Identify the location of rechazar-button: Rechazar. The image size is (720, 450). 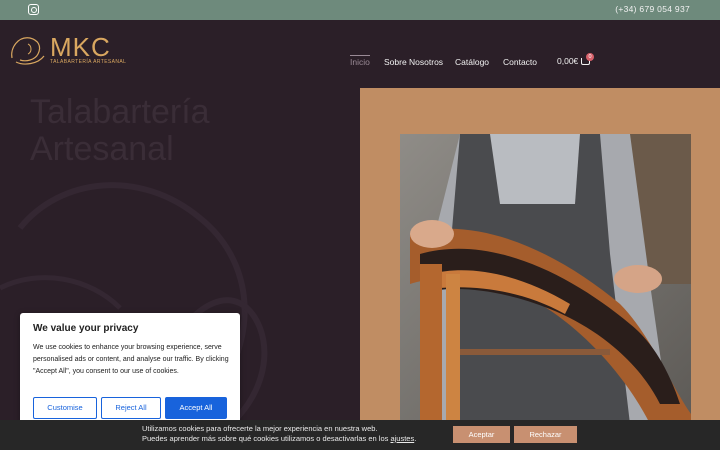
(545, 434).